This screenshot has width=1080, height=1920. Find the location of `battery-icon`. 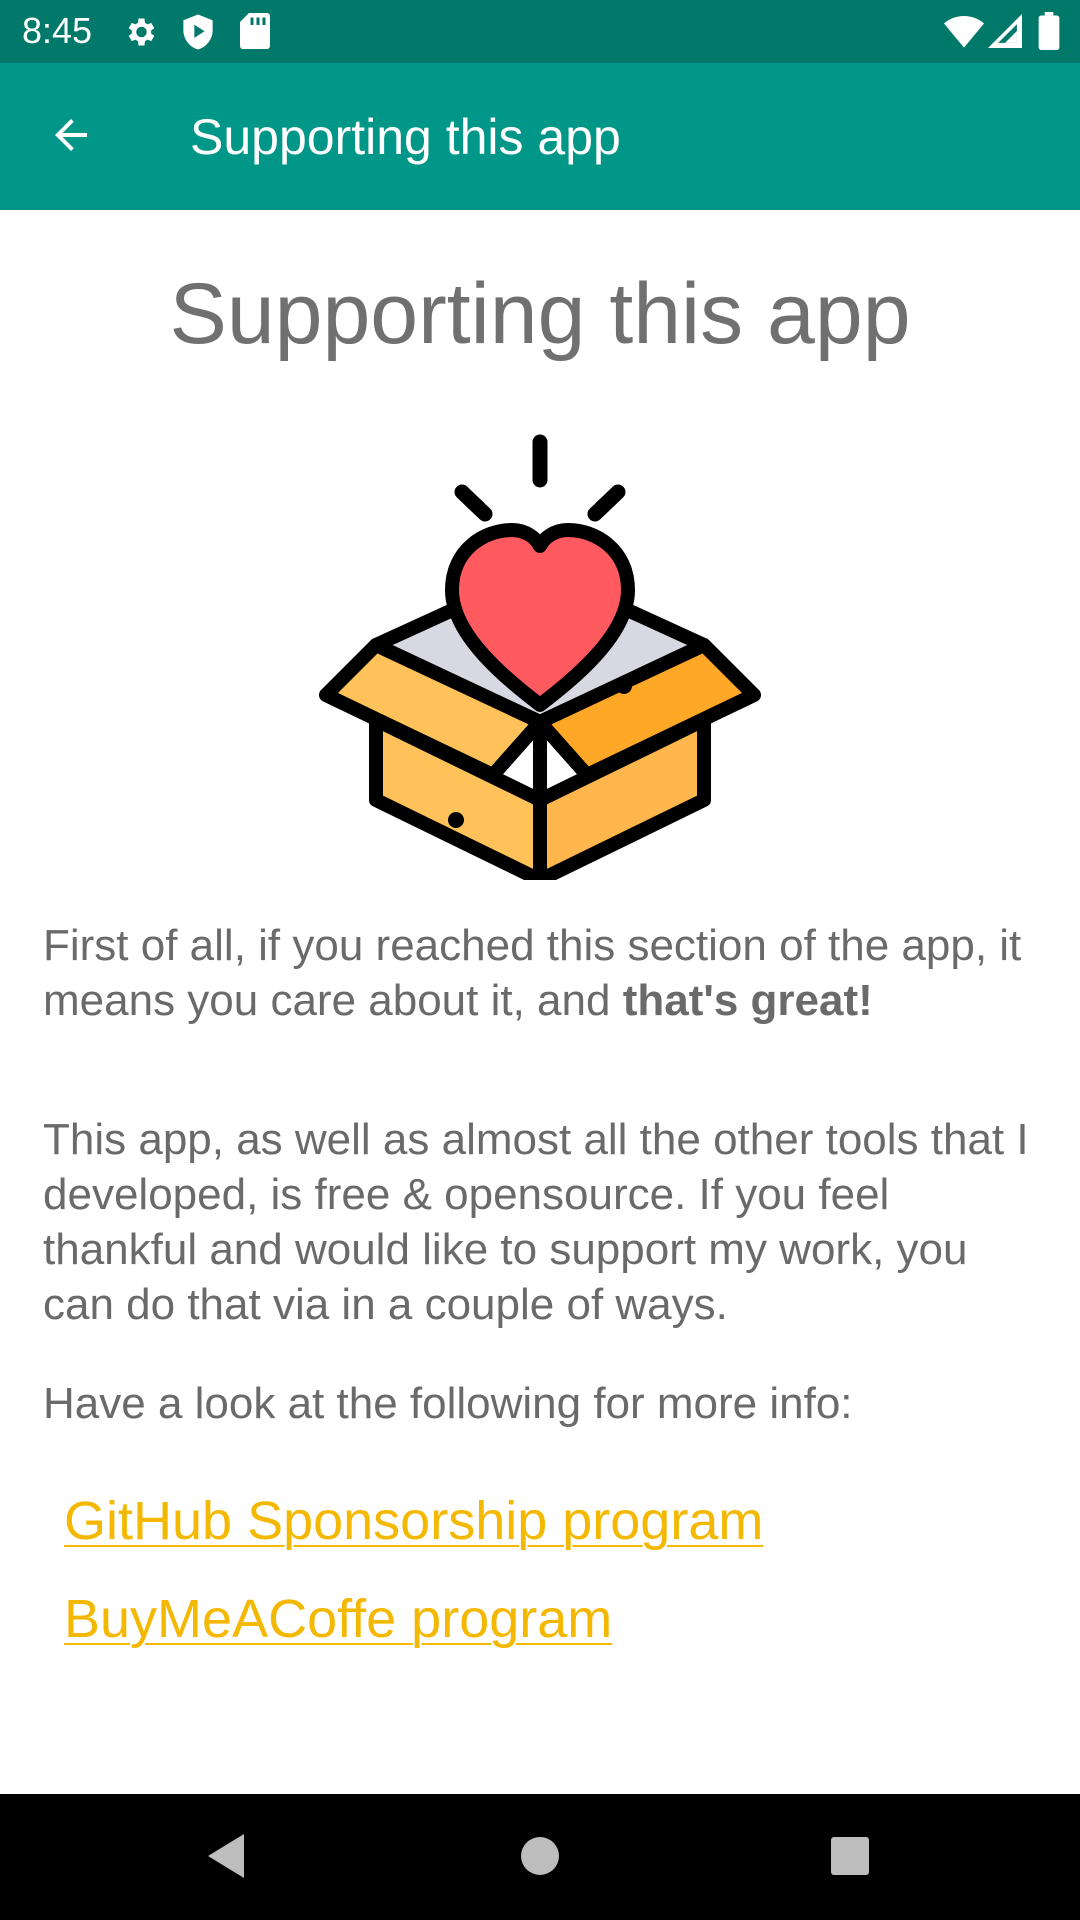

battery-icon is located at coordinates (1049, 33).